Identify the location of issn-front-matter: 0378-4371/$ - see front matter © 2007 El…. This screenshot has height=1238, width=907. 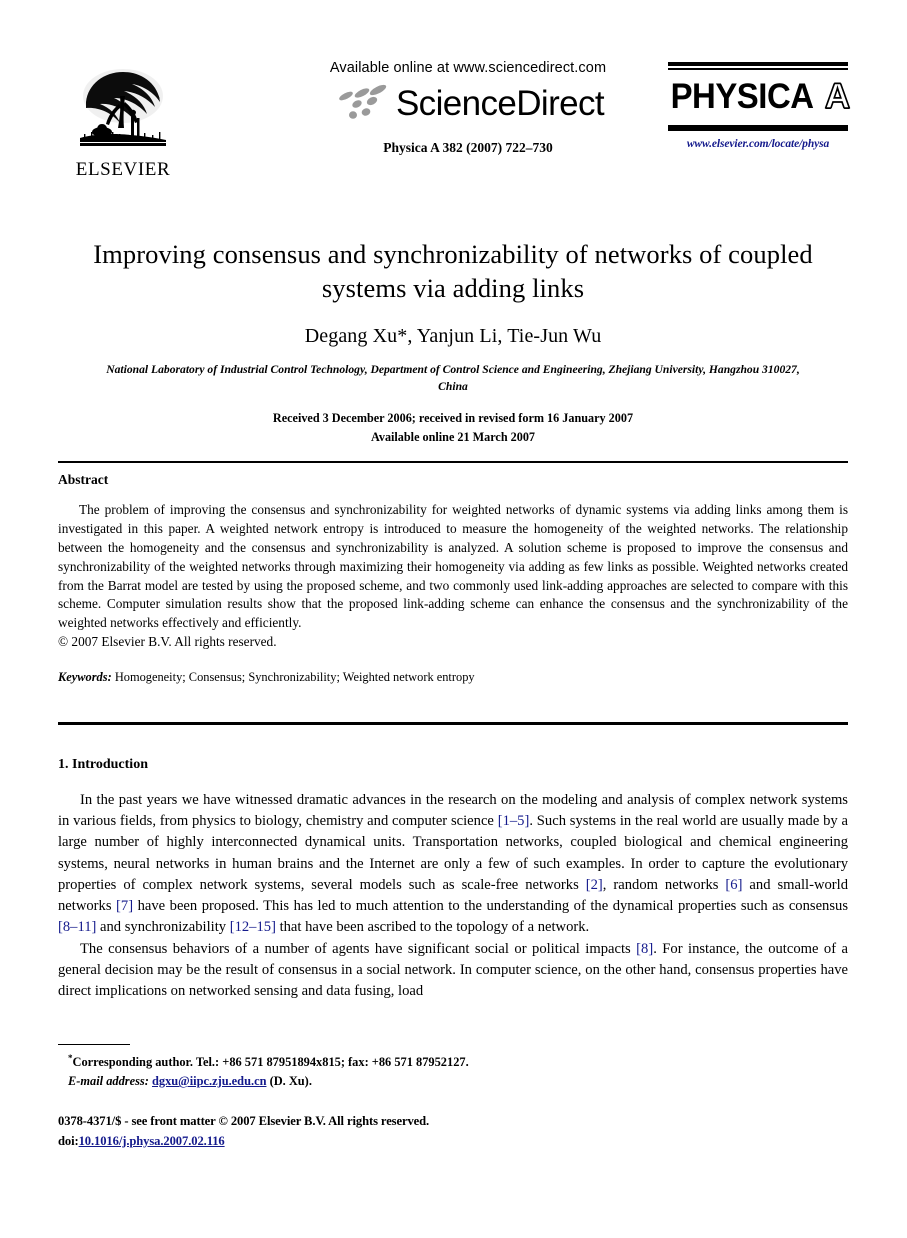
(244, 1121).